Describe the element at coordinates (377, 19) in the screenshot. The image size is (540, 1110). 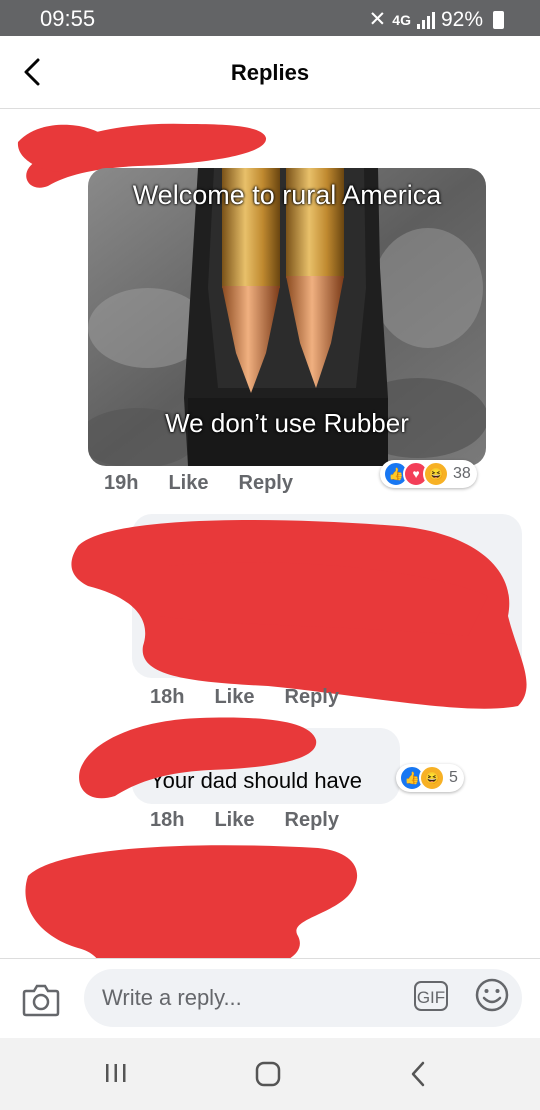
I see `mute-icon: ✕` at that location.